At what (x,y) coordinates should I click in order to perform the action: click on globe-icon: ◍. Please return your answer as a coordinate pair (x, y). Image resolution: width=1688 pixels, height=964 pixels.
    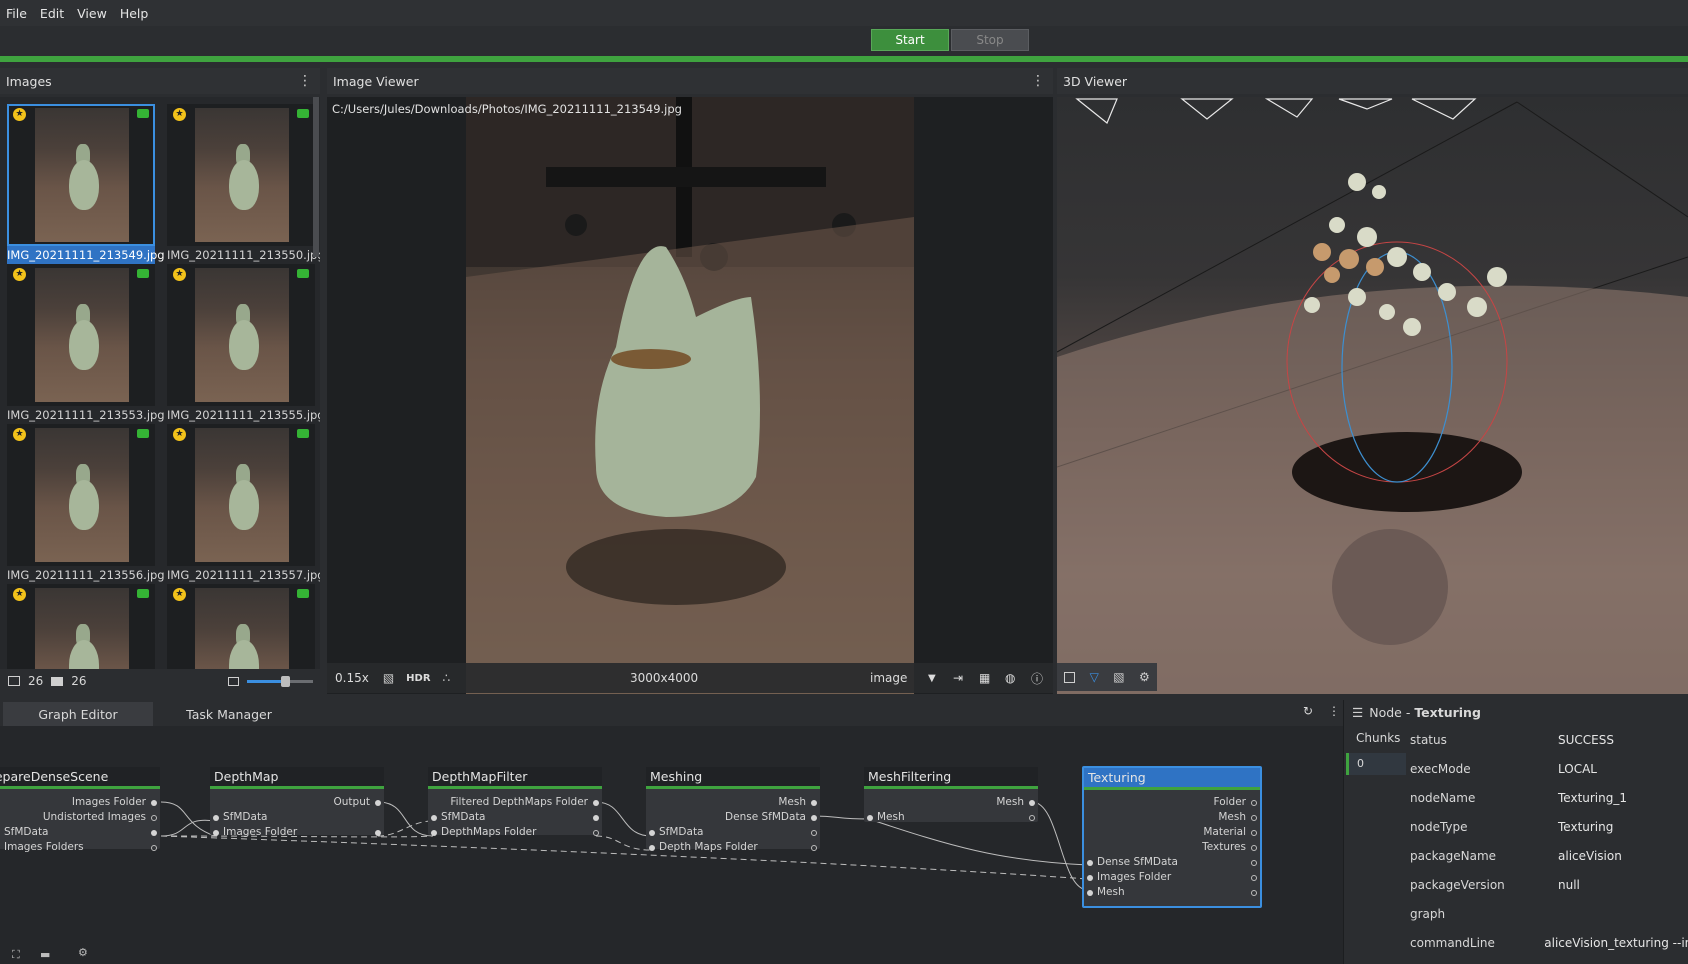
    Looking at the image, I should click on (1010, 678).